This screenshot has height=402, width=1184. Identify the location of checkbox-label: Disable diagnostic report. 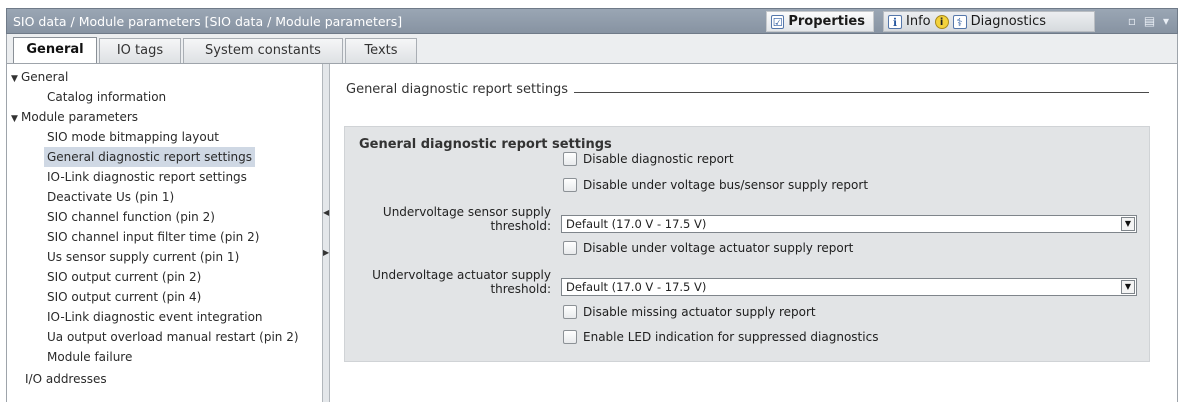
(658, 159).